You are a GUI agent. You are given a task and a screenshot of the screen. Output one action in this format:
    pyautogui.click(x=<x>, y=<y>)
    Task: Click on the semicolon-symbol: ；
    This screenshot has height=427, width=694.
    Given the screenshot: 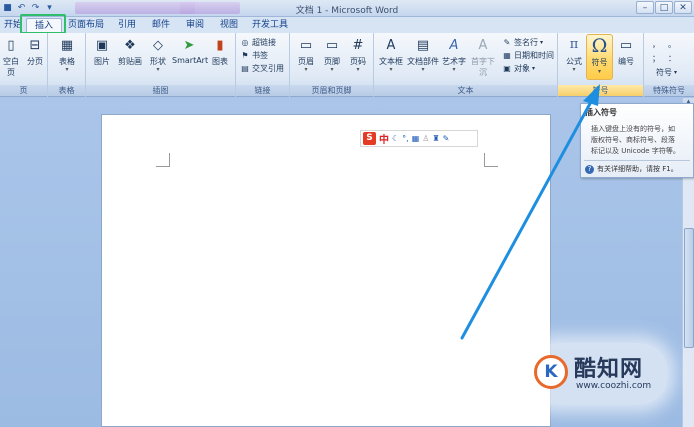 What is the action you would take?
    pyautogui.click(x=659, y=58)
    